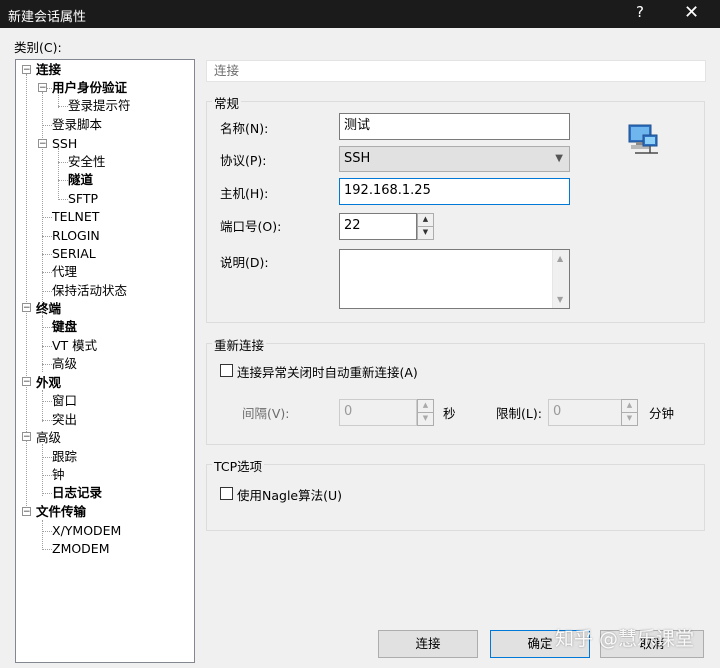 Image resolution: width=720 pixels, height=668 pixels. What do you see at coordinates (80, 180) in the screenshot?
I see `tree-item-tunnel: 隧道` at bounding box center [80, 180].